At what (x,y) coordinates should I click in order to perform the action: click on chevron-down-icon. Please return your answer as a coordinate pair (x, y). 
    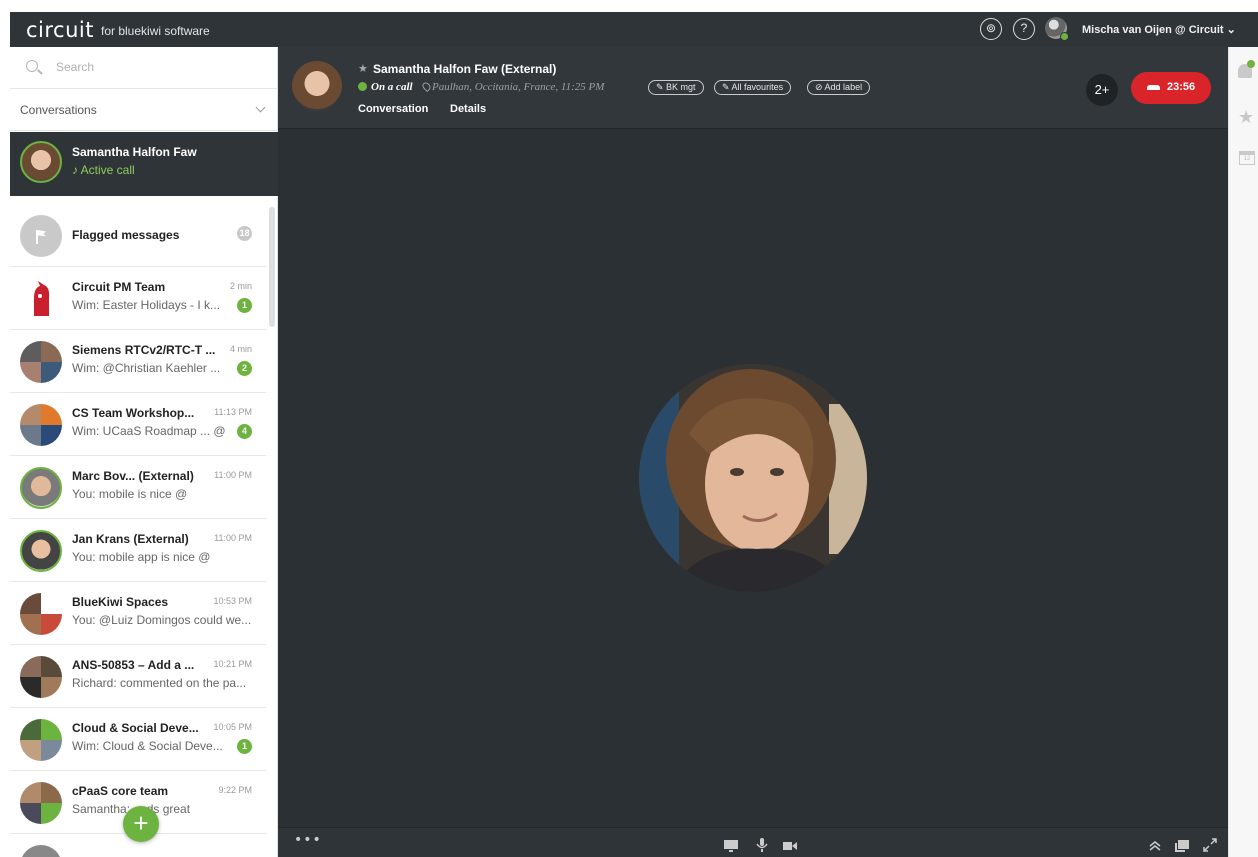
    Looking at the image, I should click on (260, 107).